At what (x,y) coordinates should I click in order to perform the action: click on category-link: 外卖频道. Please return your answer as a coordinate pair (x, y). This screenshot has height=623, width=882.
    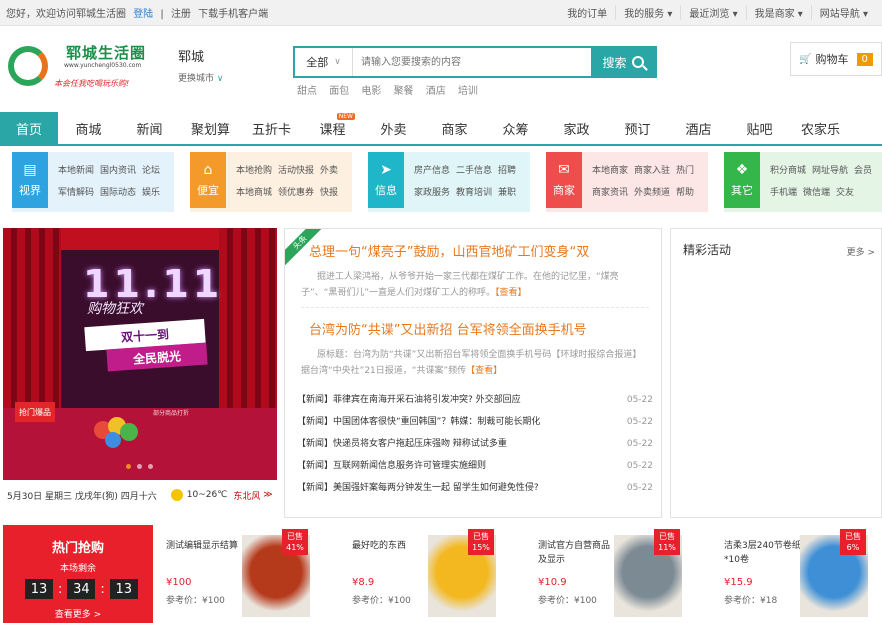
    Looking at the image, I should click on (652, 193).